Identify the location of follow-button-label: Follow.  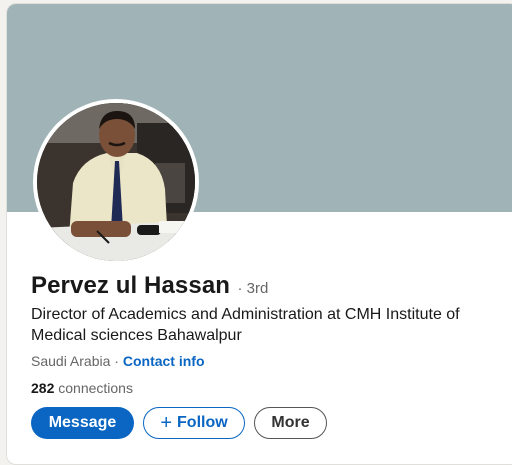
(202, 422).